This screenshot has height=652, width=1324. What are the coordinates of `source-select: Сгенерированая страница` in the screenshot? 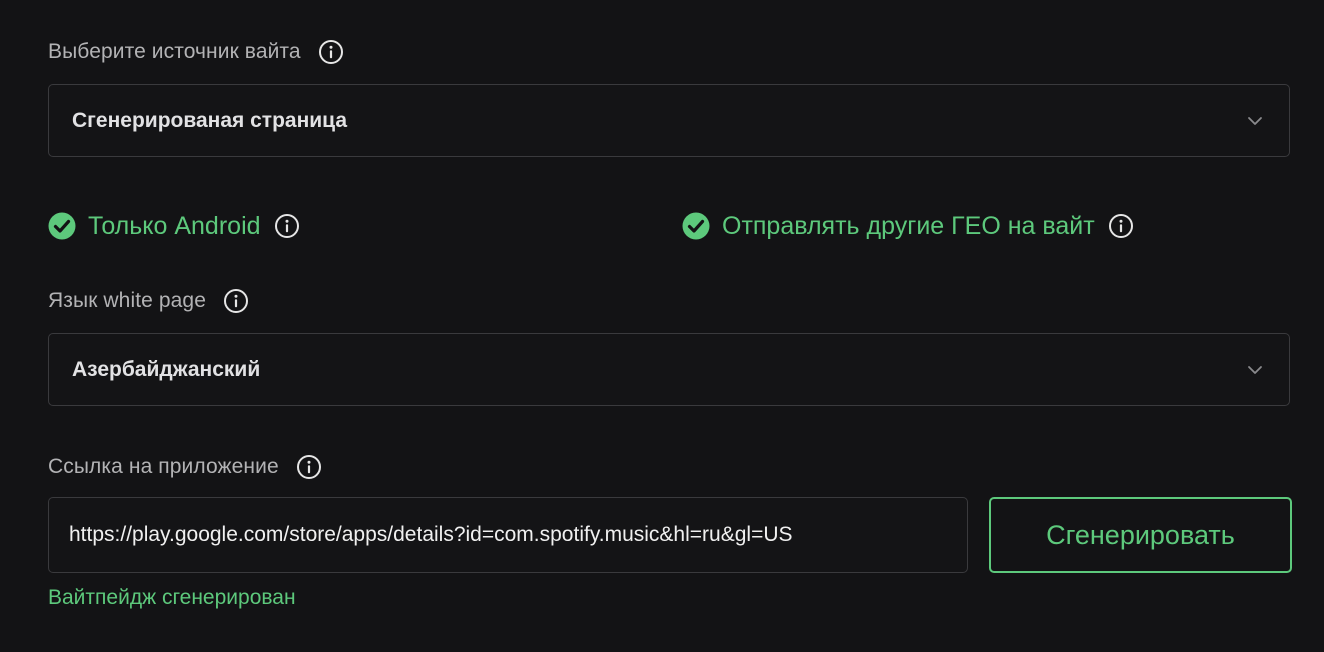 It's located at (669, 120).